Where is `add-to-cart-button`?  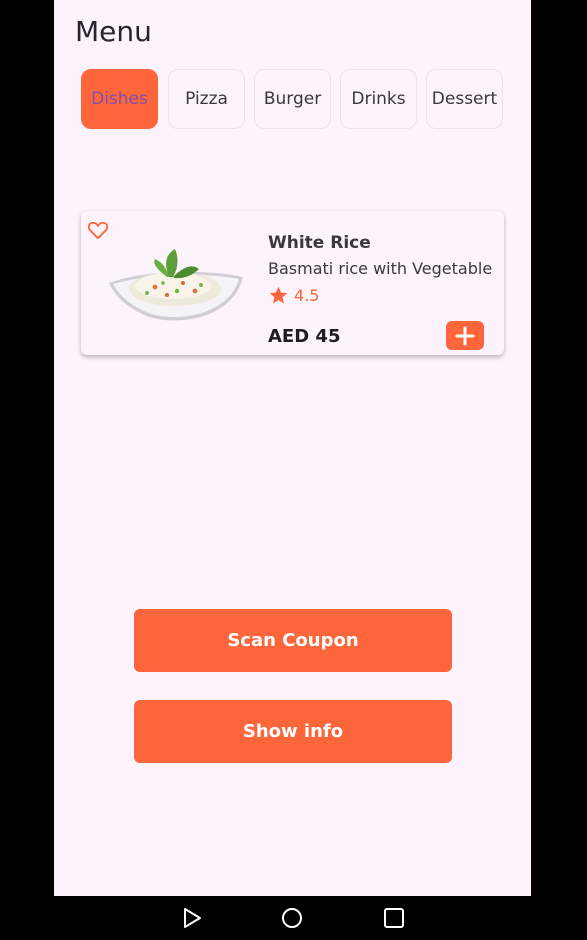 add-to-cart-button is located at coordinates (465, 335).